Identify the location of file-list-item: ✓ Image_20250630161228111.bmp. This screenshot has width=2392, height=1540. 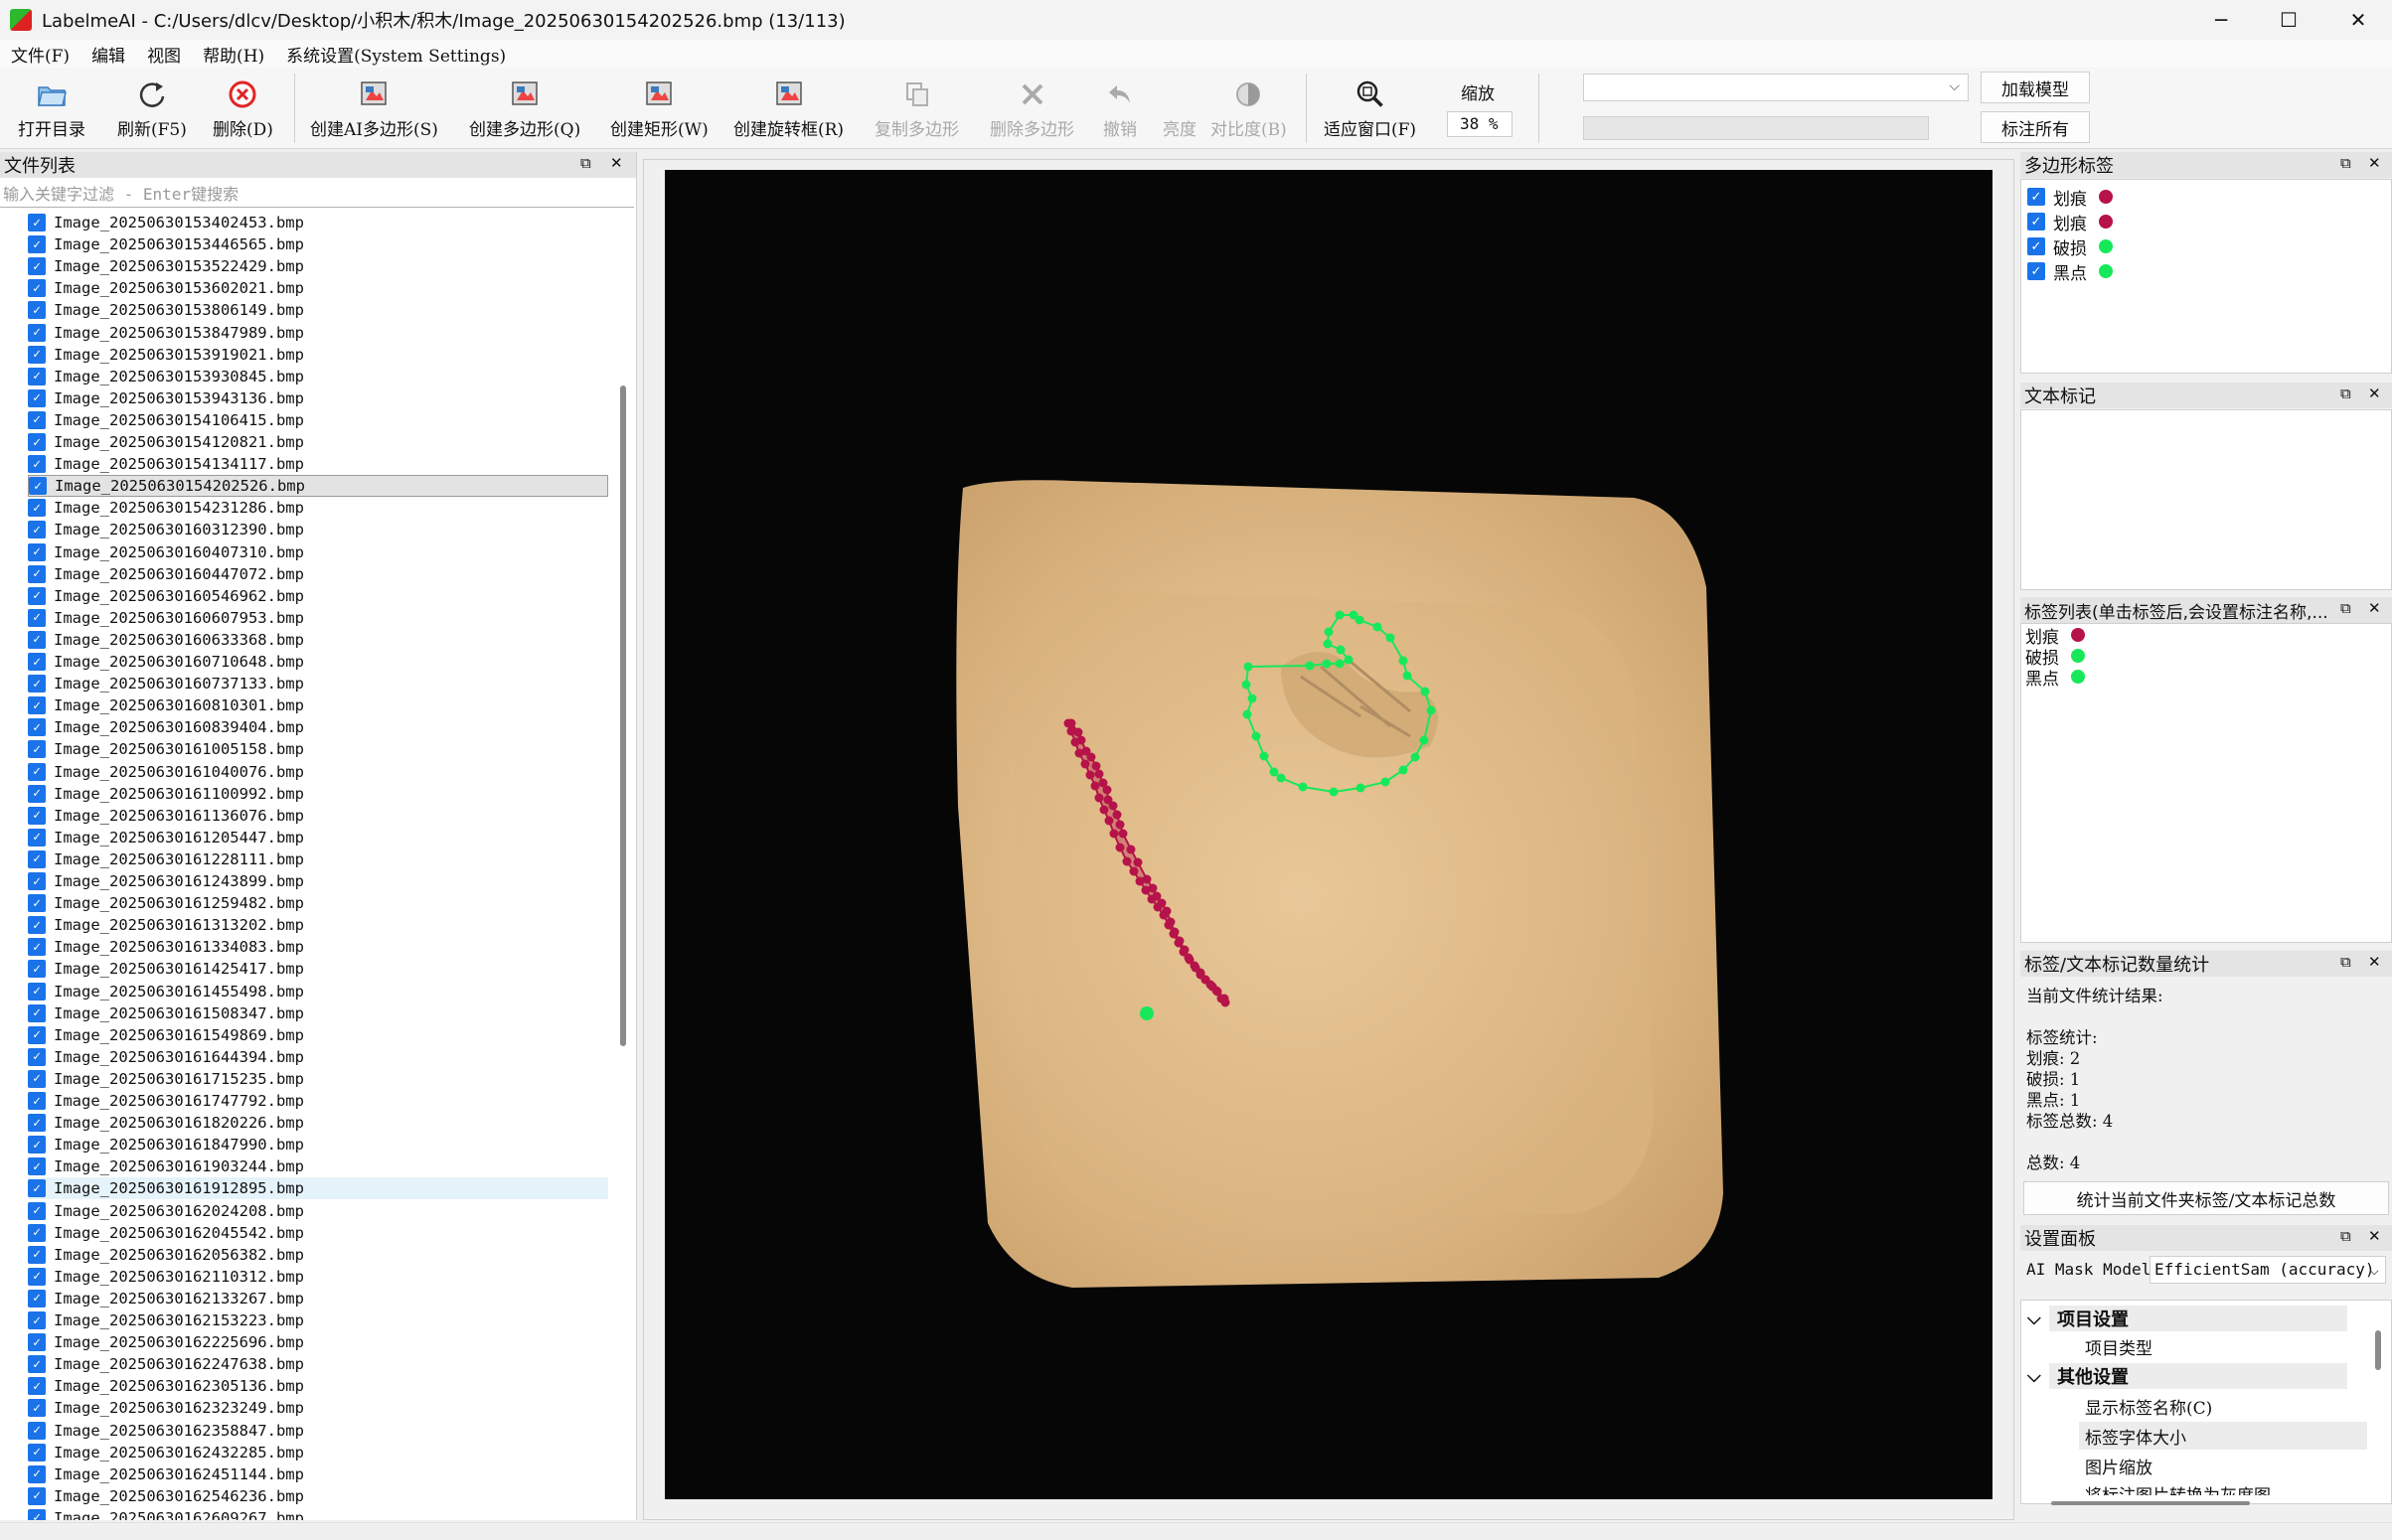
(318, 859).